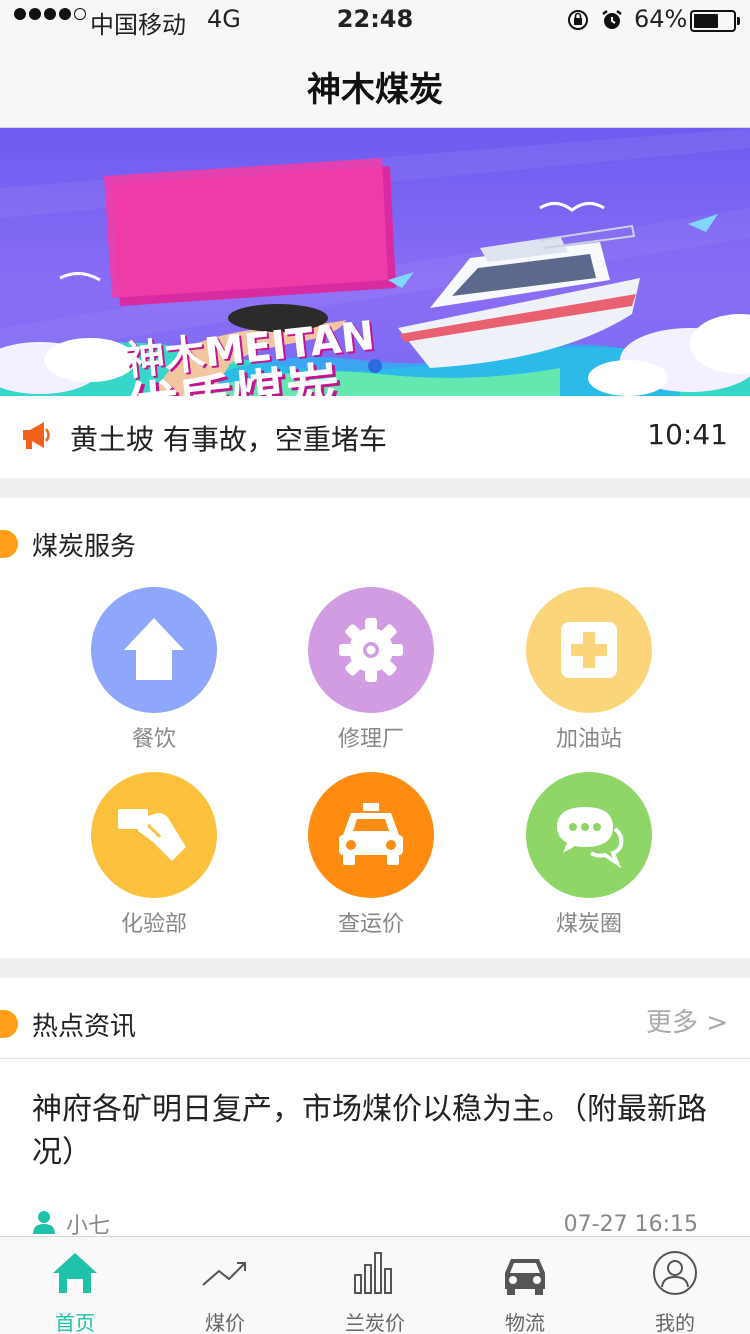 This screenshot has height=1334, width=750. Describe the element at coordinates (675, 1322) in the screenshot. I see `tab-label: 我的` at that location.